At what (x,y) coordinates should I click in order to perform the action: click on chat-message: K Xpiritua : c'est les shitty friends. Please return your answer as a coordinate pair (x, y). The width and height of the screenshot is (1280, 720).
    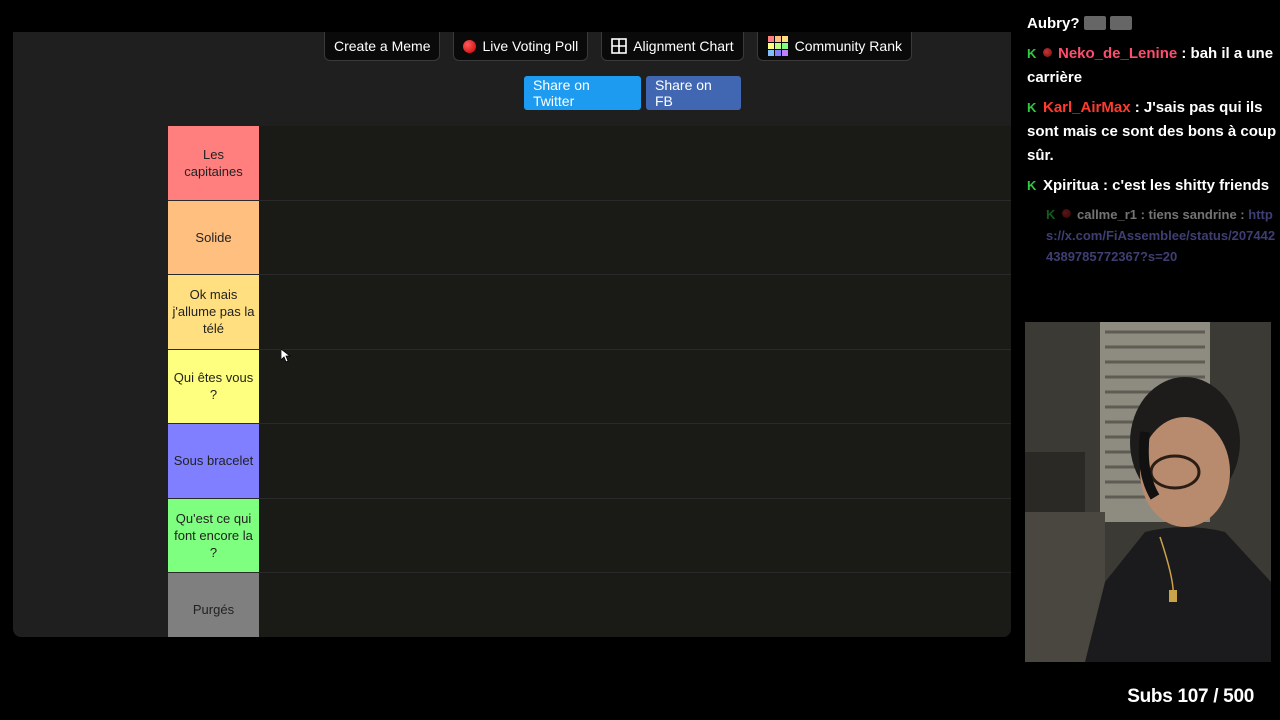
    Looking at the image, I should click on (1153, 186).